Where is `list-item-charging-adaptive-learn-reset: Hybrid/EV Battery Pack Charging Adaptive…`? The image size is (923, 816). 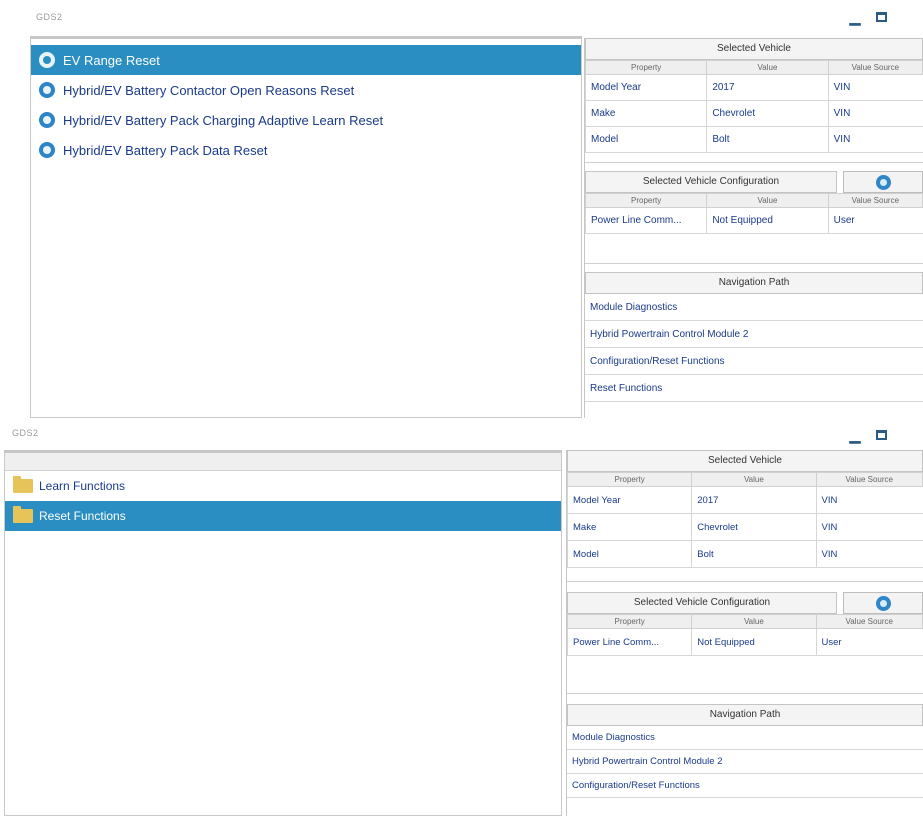
list-item-charging-adaptive-learn-reset: Hybrid/EV Battery Pack Charging Adaptive… is located at coordinates (306, 120).